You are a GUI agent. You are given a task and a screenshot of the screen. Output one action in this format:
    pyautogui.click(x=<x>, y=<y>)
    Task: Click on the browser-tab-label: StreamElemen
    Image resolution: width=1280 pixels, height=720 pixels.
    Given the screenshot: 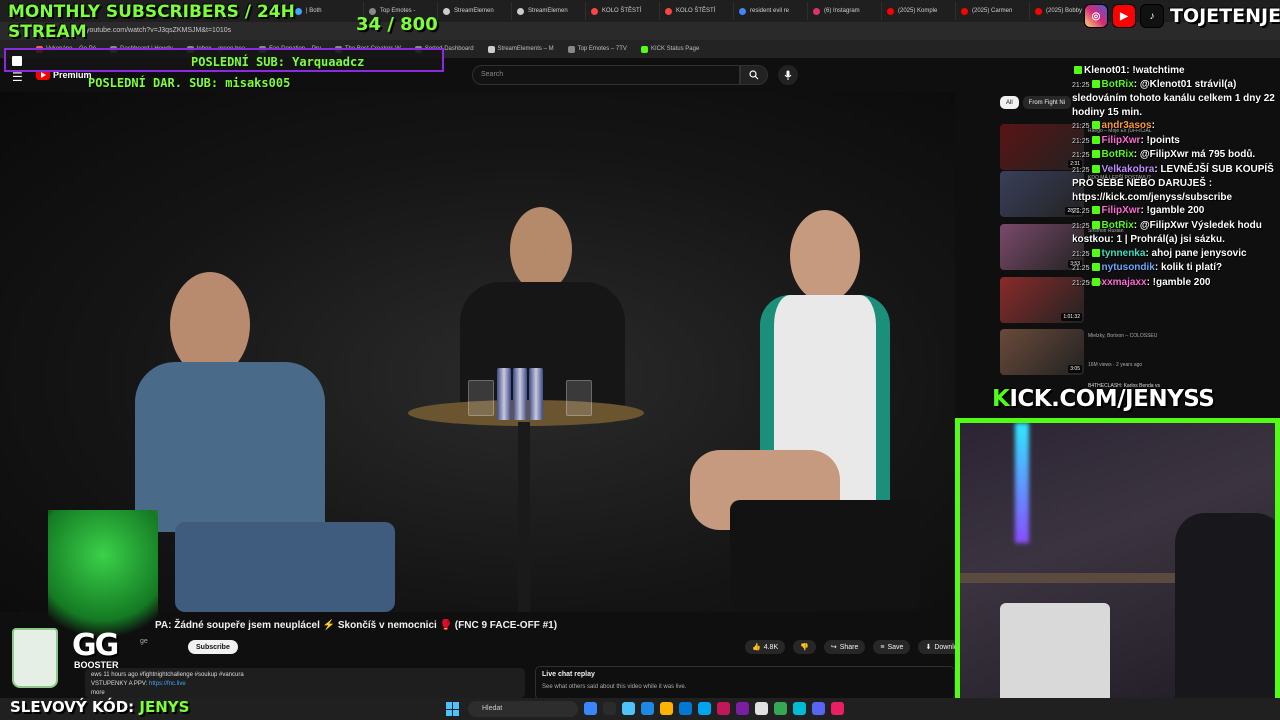 What is the action you would take?
    pyautogui.click(x=474, y=11)
    